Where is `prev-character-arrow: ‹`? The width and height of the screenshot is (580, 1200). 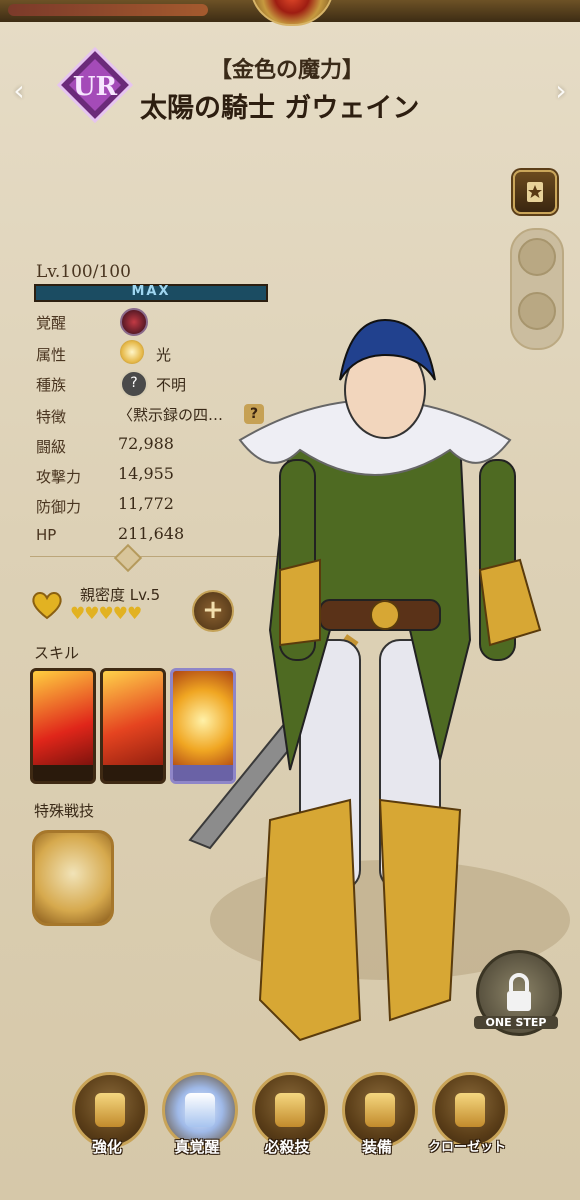 prev-character-arrow: ‹ is located at coordinates (19, 91).